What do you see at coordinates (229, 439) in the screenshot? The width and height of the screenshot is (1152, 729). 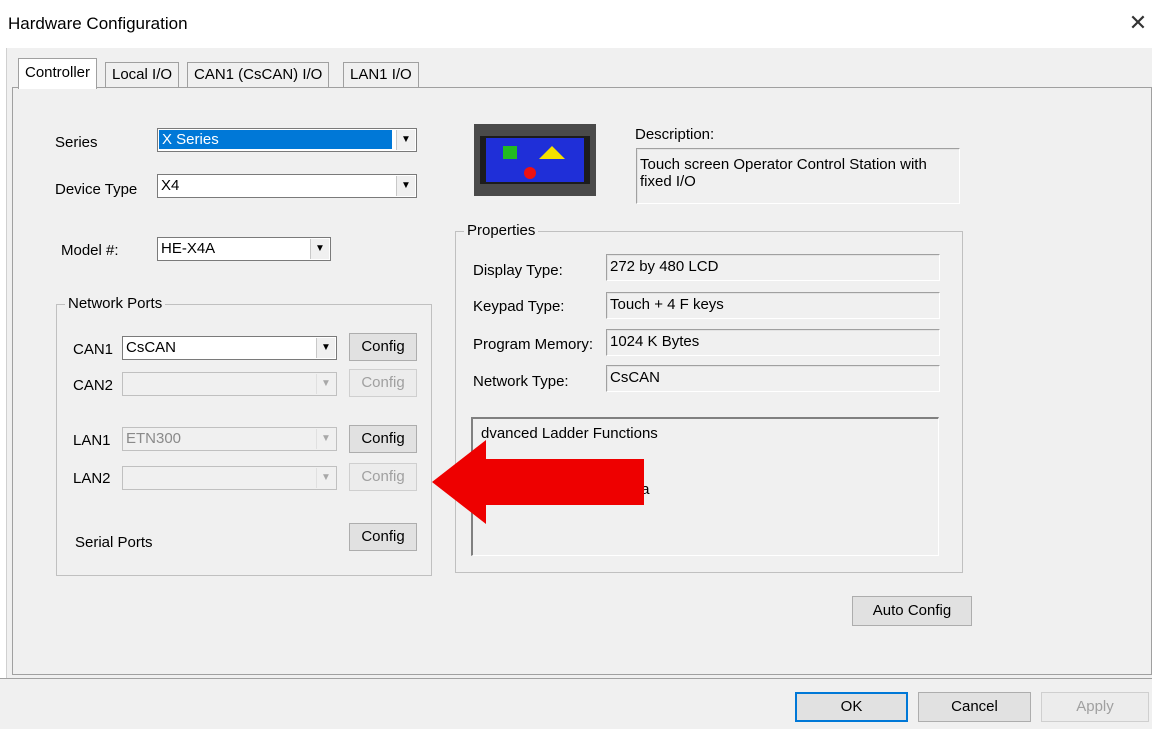 I see `lan1-select: ETN300 ▼` at bounding box center [229, 439].